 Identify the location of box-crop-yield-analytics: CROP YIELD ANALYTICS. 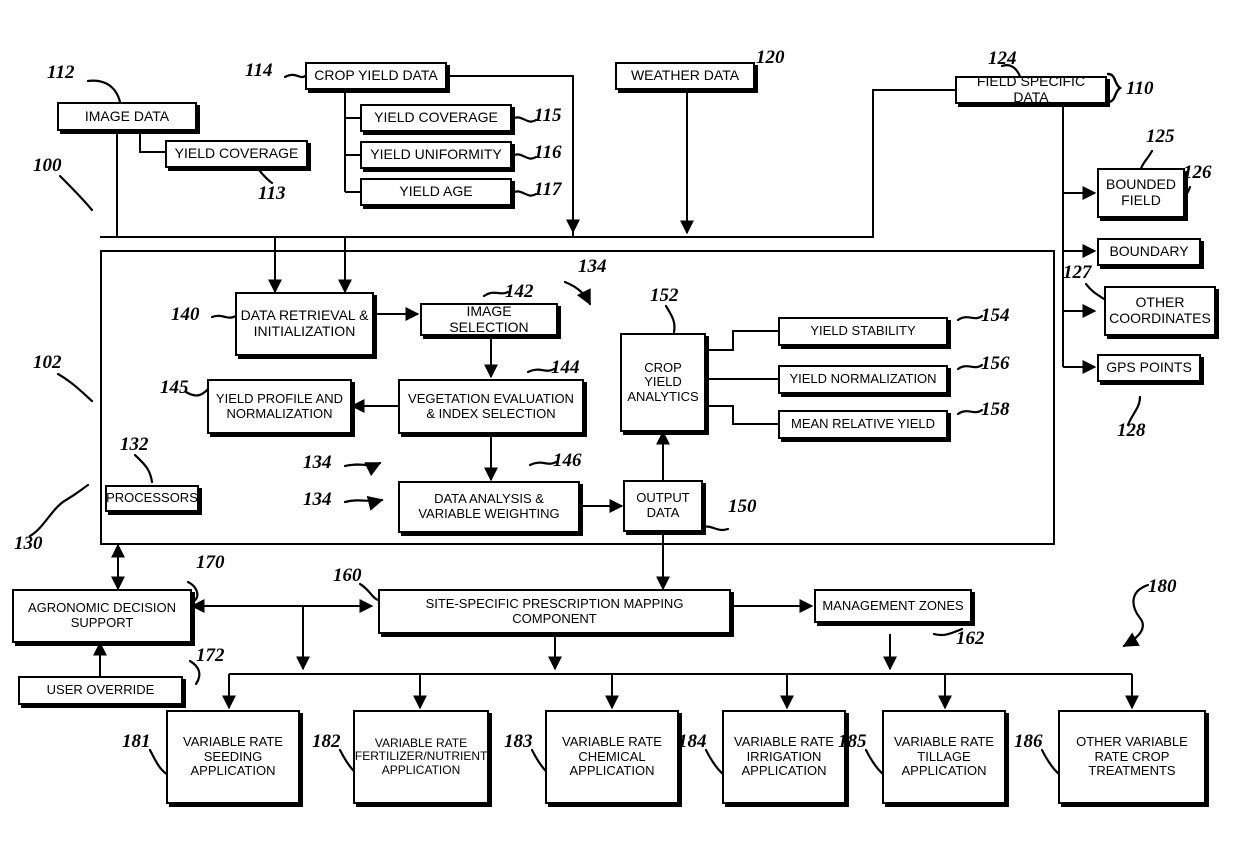
(663, 382).